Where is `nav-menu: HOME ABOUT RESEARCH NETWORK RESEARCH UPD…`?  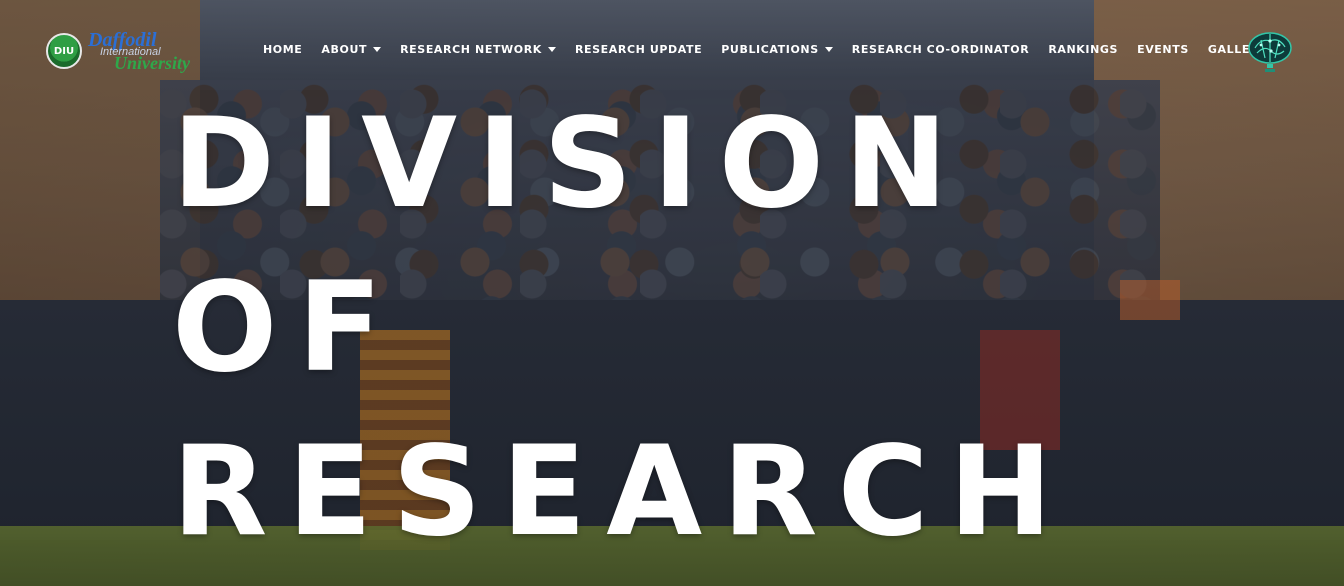 nav-menu: HOME ABOUT RESEARCH NETWORK RESEARCH UPD… is located at coordinates (772, 49).